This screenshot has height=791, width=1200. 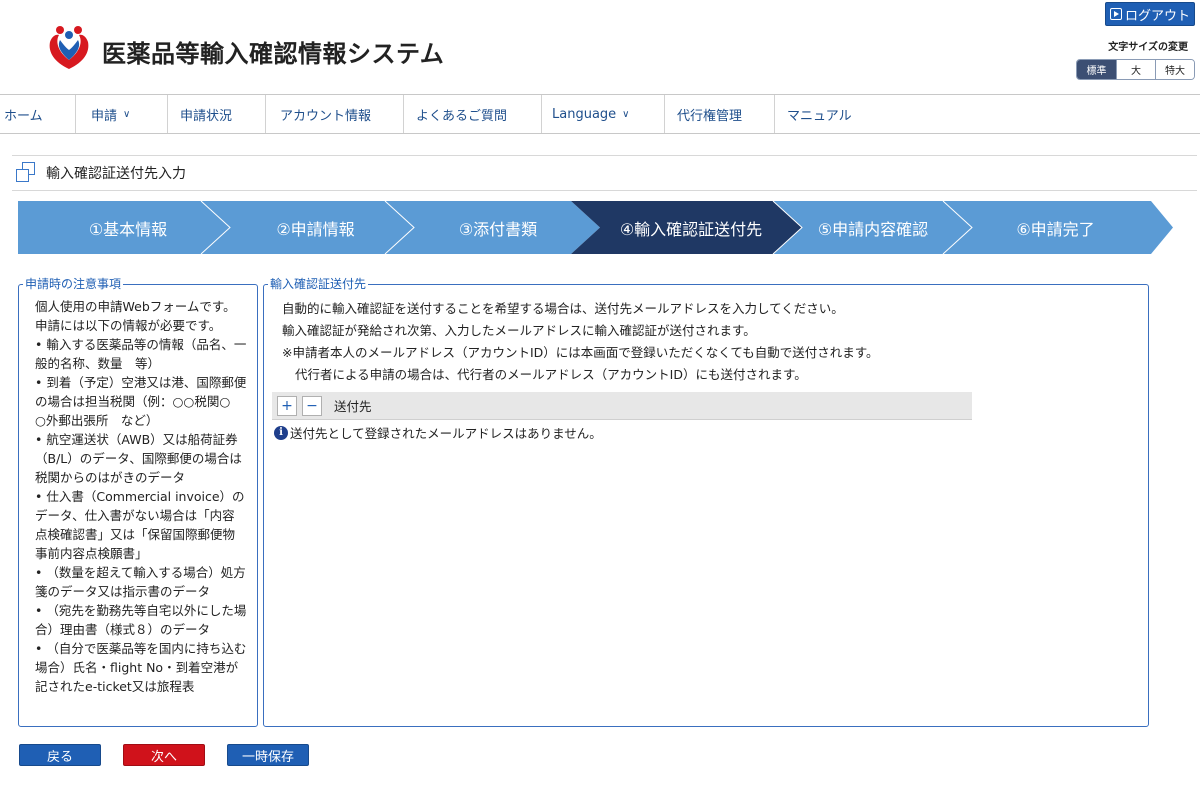 What do you see at coordinates (128, 229) in the screenshot?
I see `step-1-label: ①基本情報` at bounding box center [128, 229].